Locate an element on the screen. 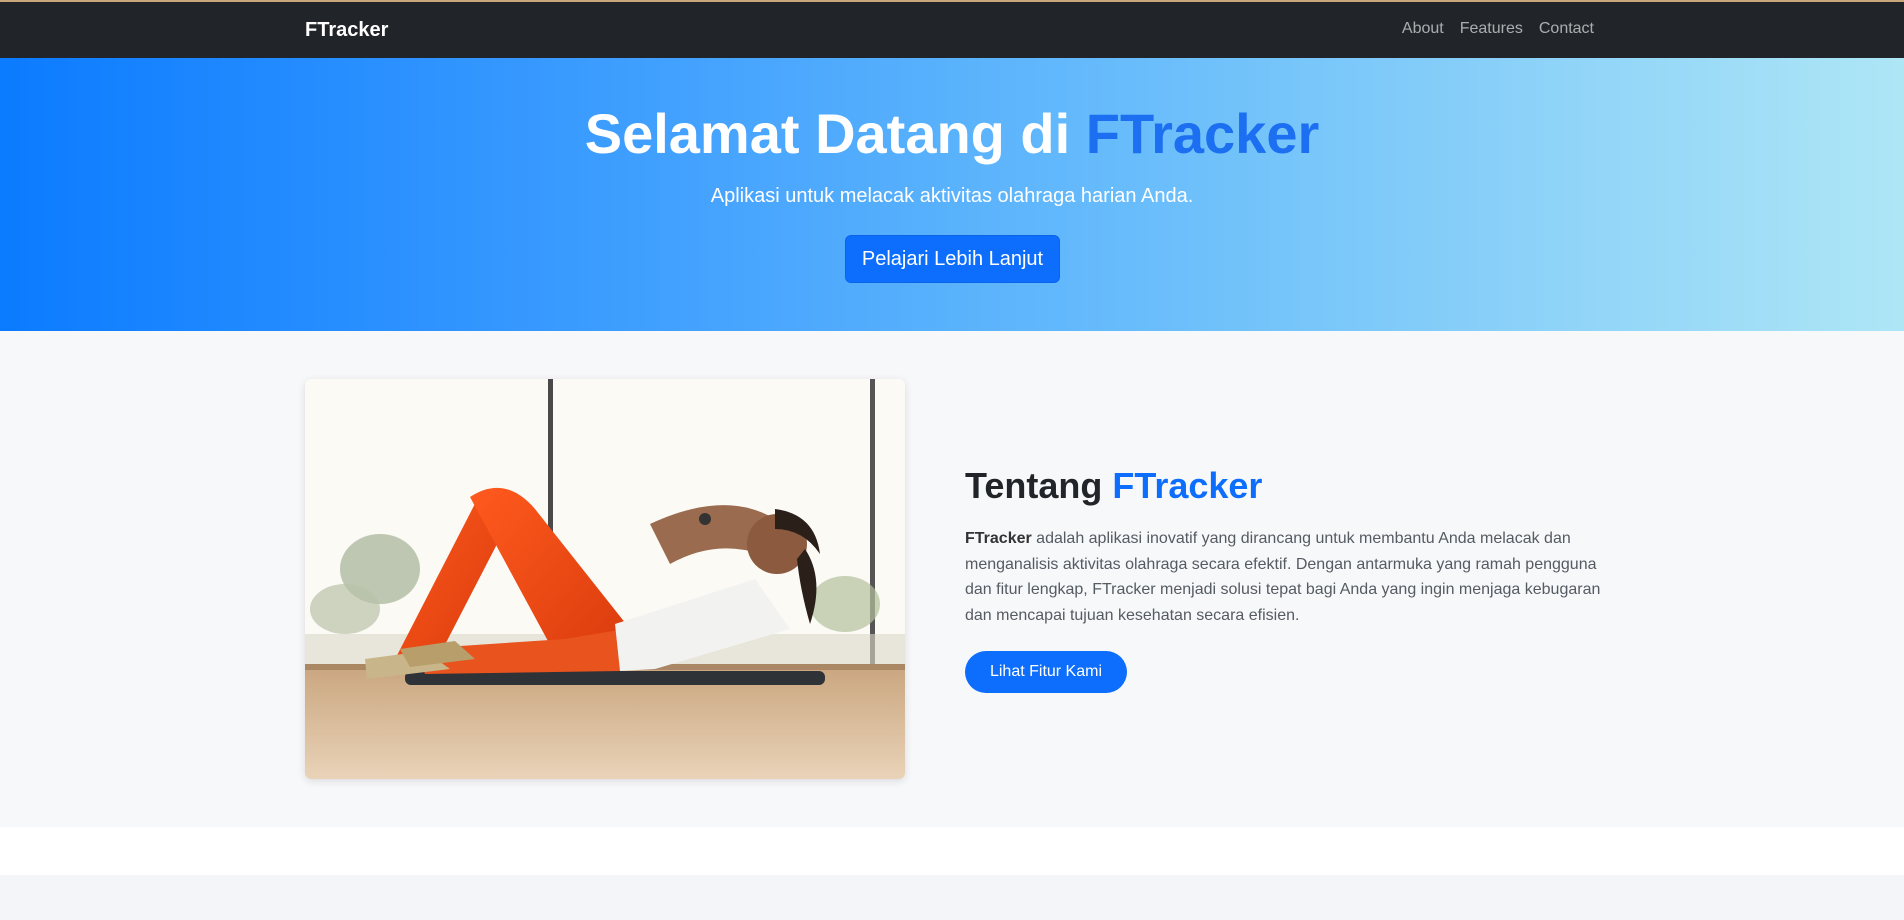 The width and height of the screenshot is (1904, 920). hero-title-prefix: Selamat Datang di is located at coordinates (835, 133).